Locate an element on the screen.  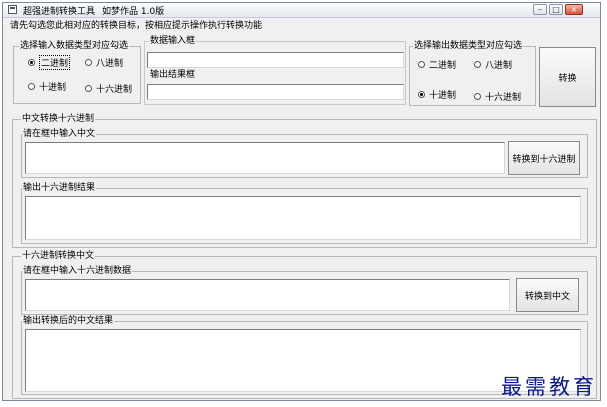
output-radio-decimal: 十进制 is located at coordinates (437, 95).